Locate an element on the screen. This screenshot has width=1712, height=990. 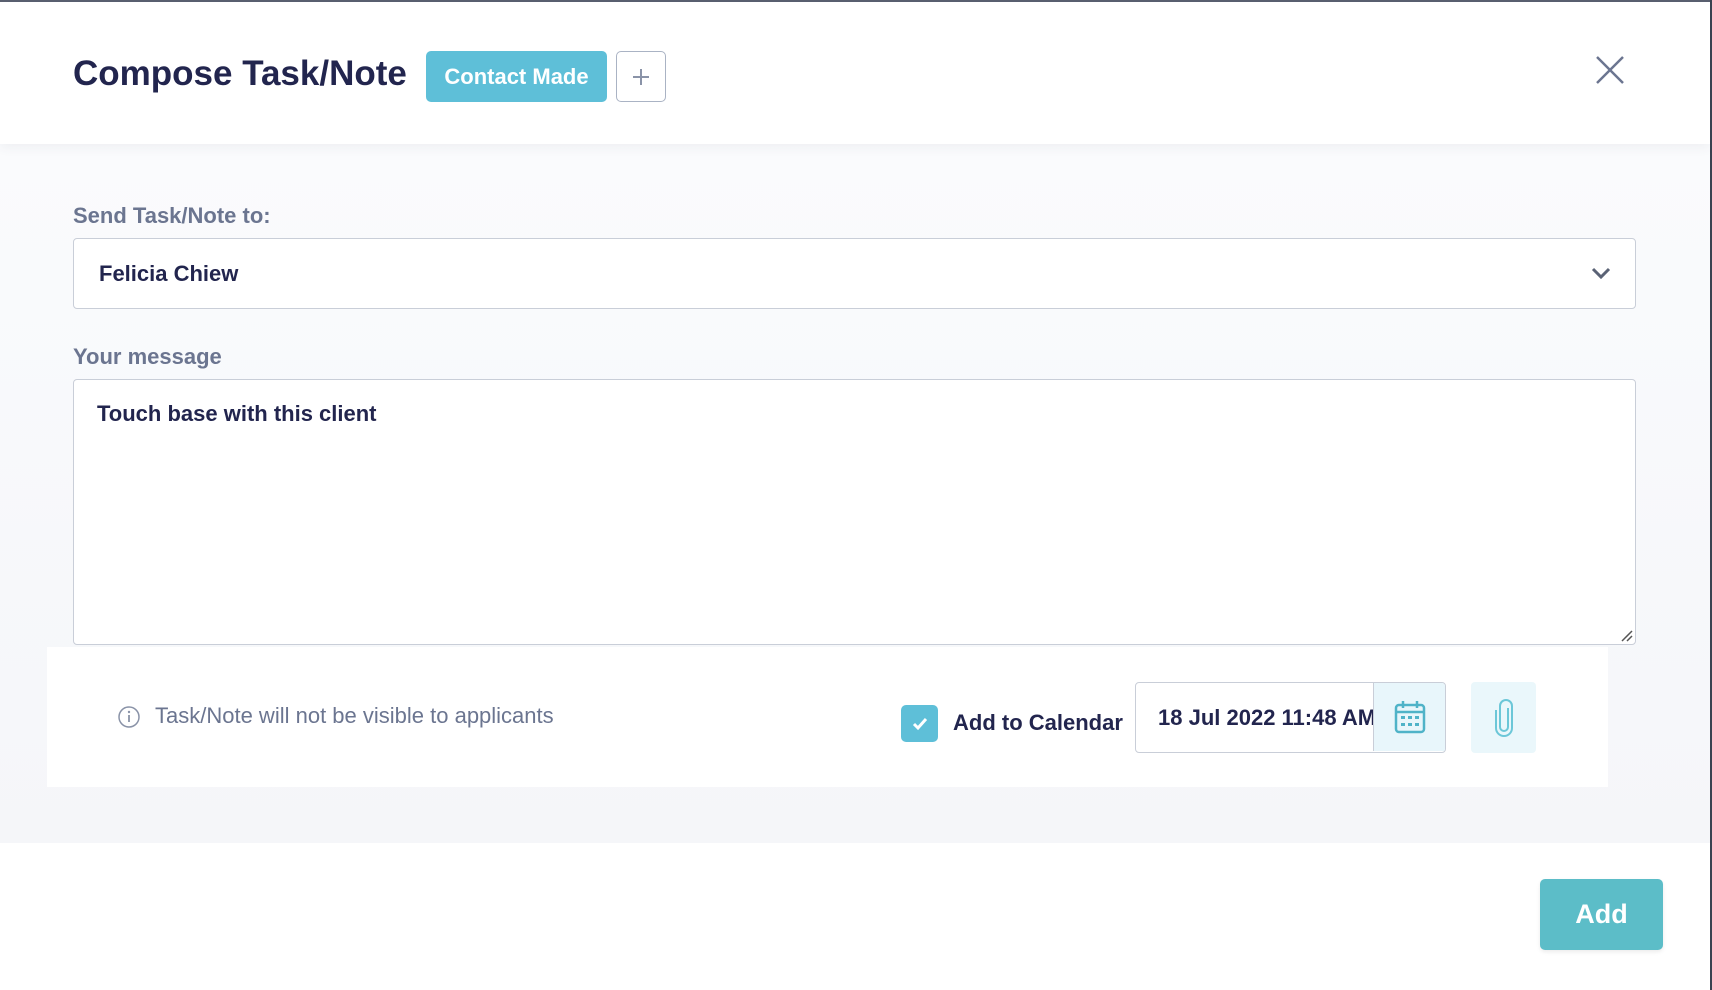
date-picker-button is located at coordinates (1409, 717).